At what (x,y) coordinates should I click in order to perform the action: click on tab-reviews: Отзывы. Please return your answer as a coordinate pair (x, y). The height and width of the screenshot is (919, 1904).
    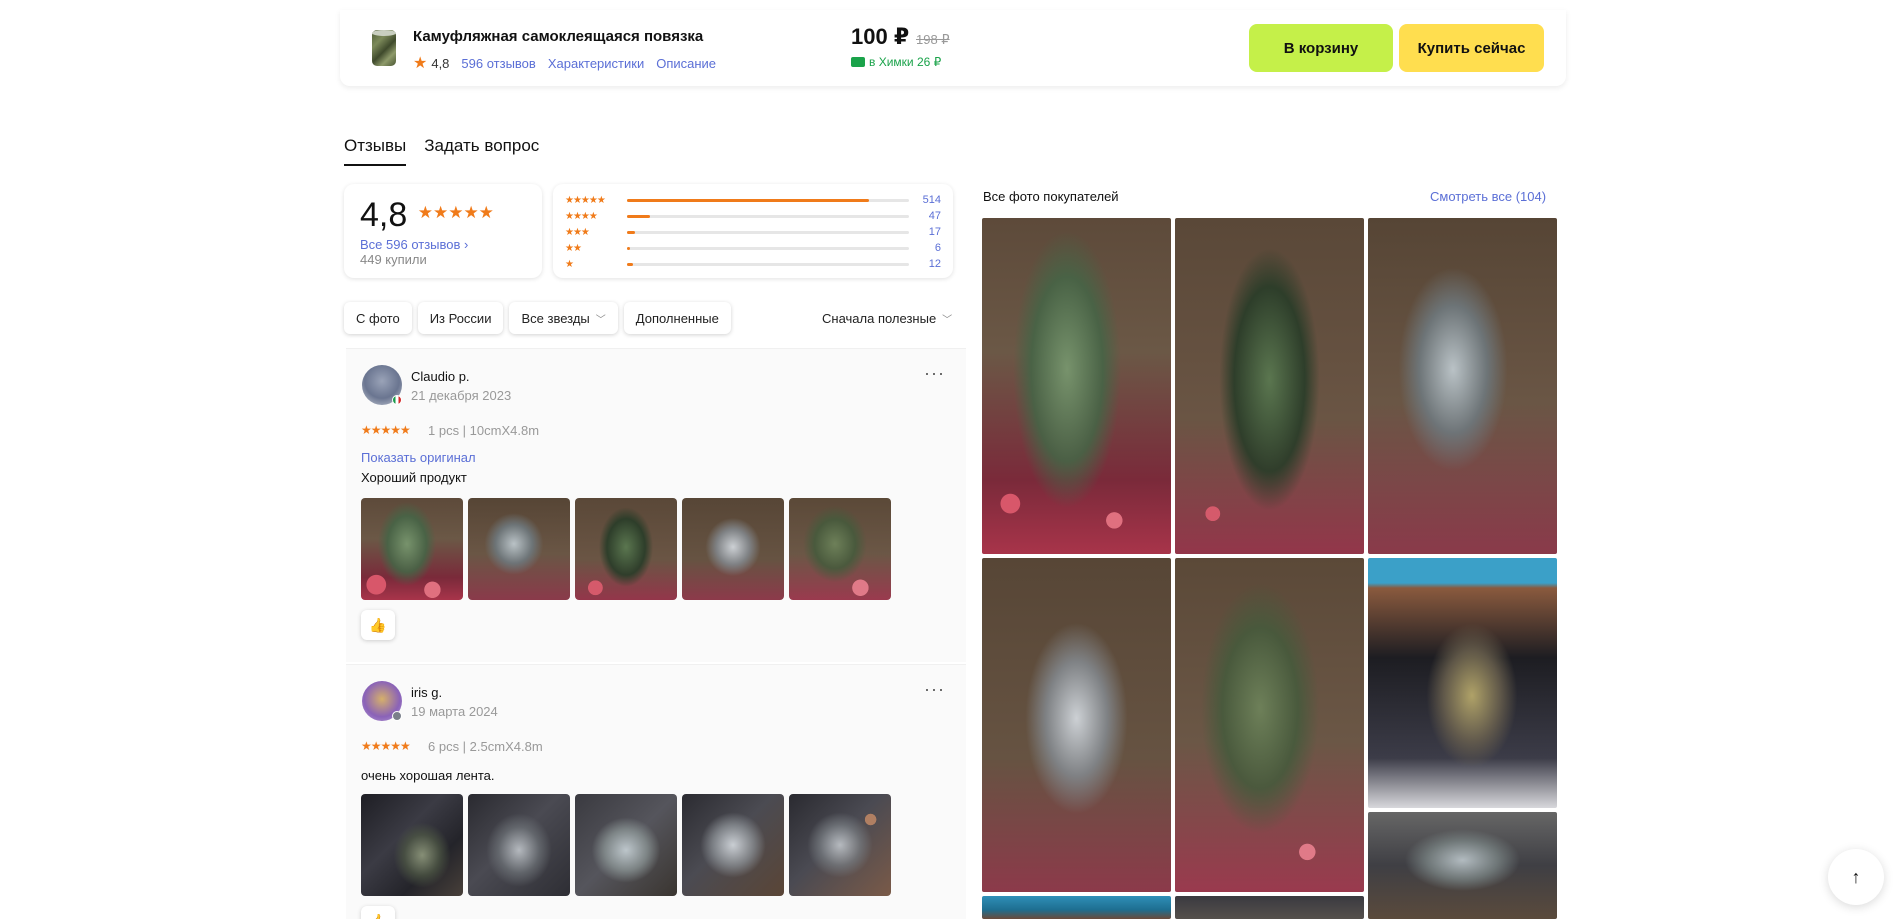
    Looking at the image, I should click on (375, 151).